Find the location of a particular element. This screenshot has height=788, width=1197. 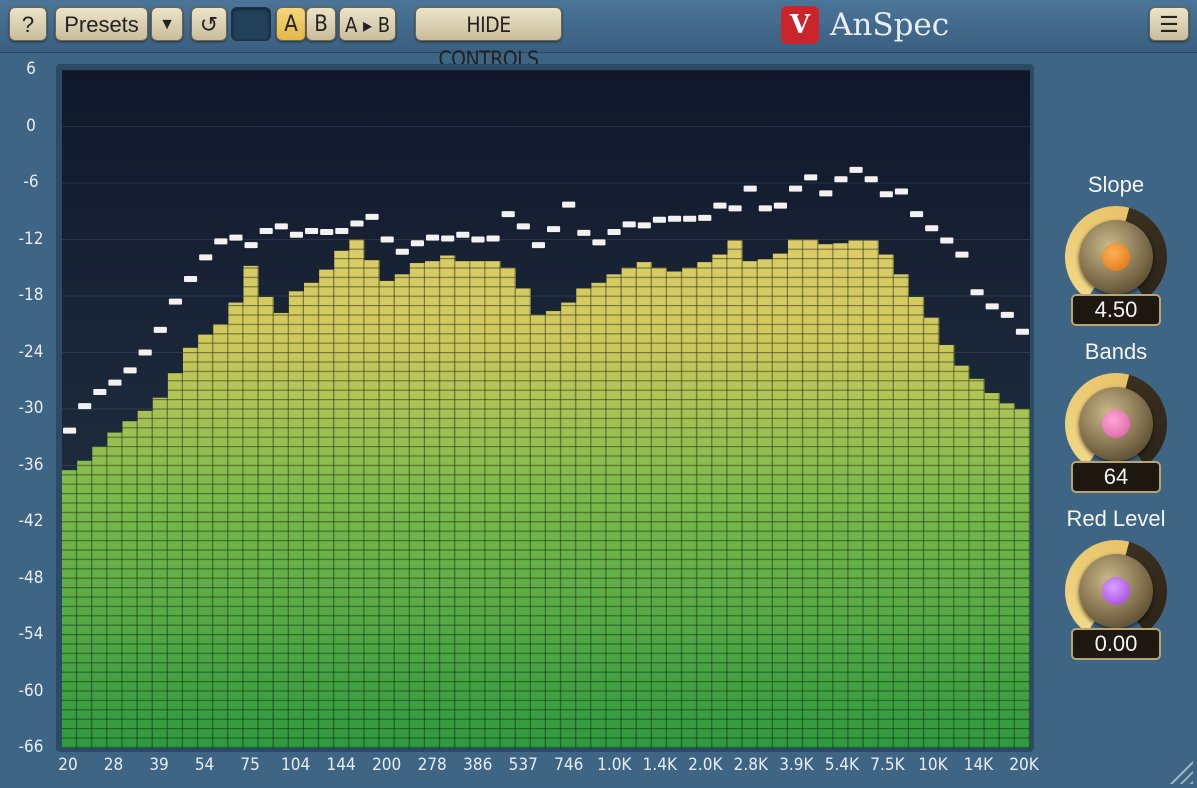

slope-knob-body is located at coordinates (1116, 257).